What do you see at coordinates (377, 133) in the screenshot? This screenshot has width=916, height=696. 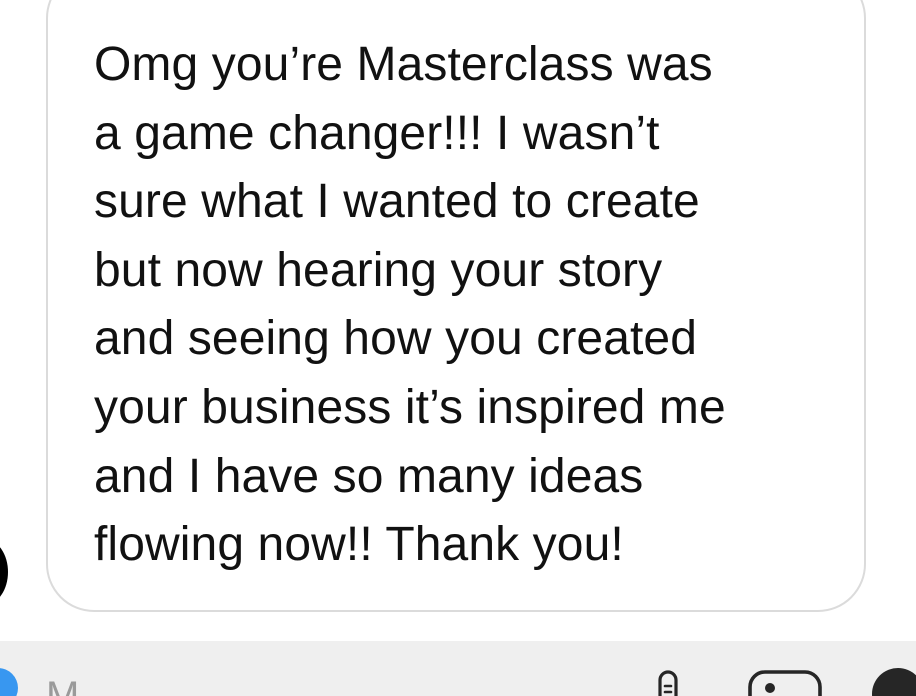 I see `message-line: a game changer!!! I wasn’t` at bounding box center [377, 133].